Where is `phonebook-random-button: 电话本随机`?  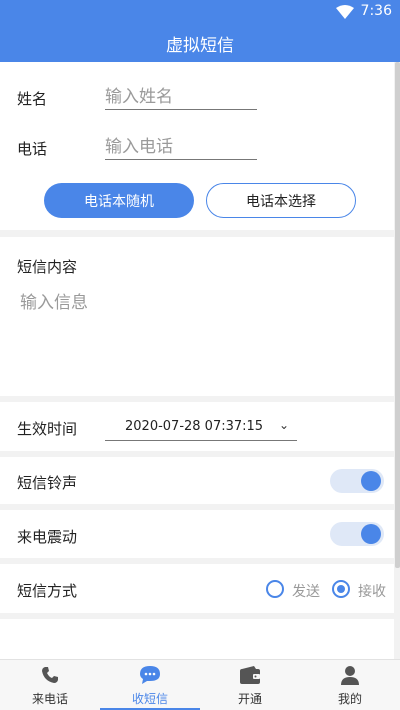 phonebook-random-button: 电话本随机 is located at coordinates (119, 200).